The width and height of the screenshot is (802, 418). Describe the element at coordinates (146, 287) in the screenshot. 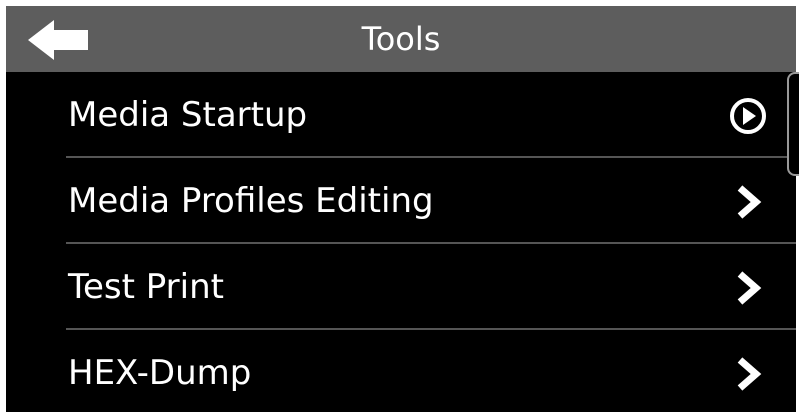

I see `menu-item-label: Test Print` at that location.